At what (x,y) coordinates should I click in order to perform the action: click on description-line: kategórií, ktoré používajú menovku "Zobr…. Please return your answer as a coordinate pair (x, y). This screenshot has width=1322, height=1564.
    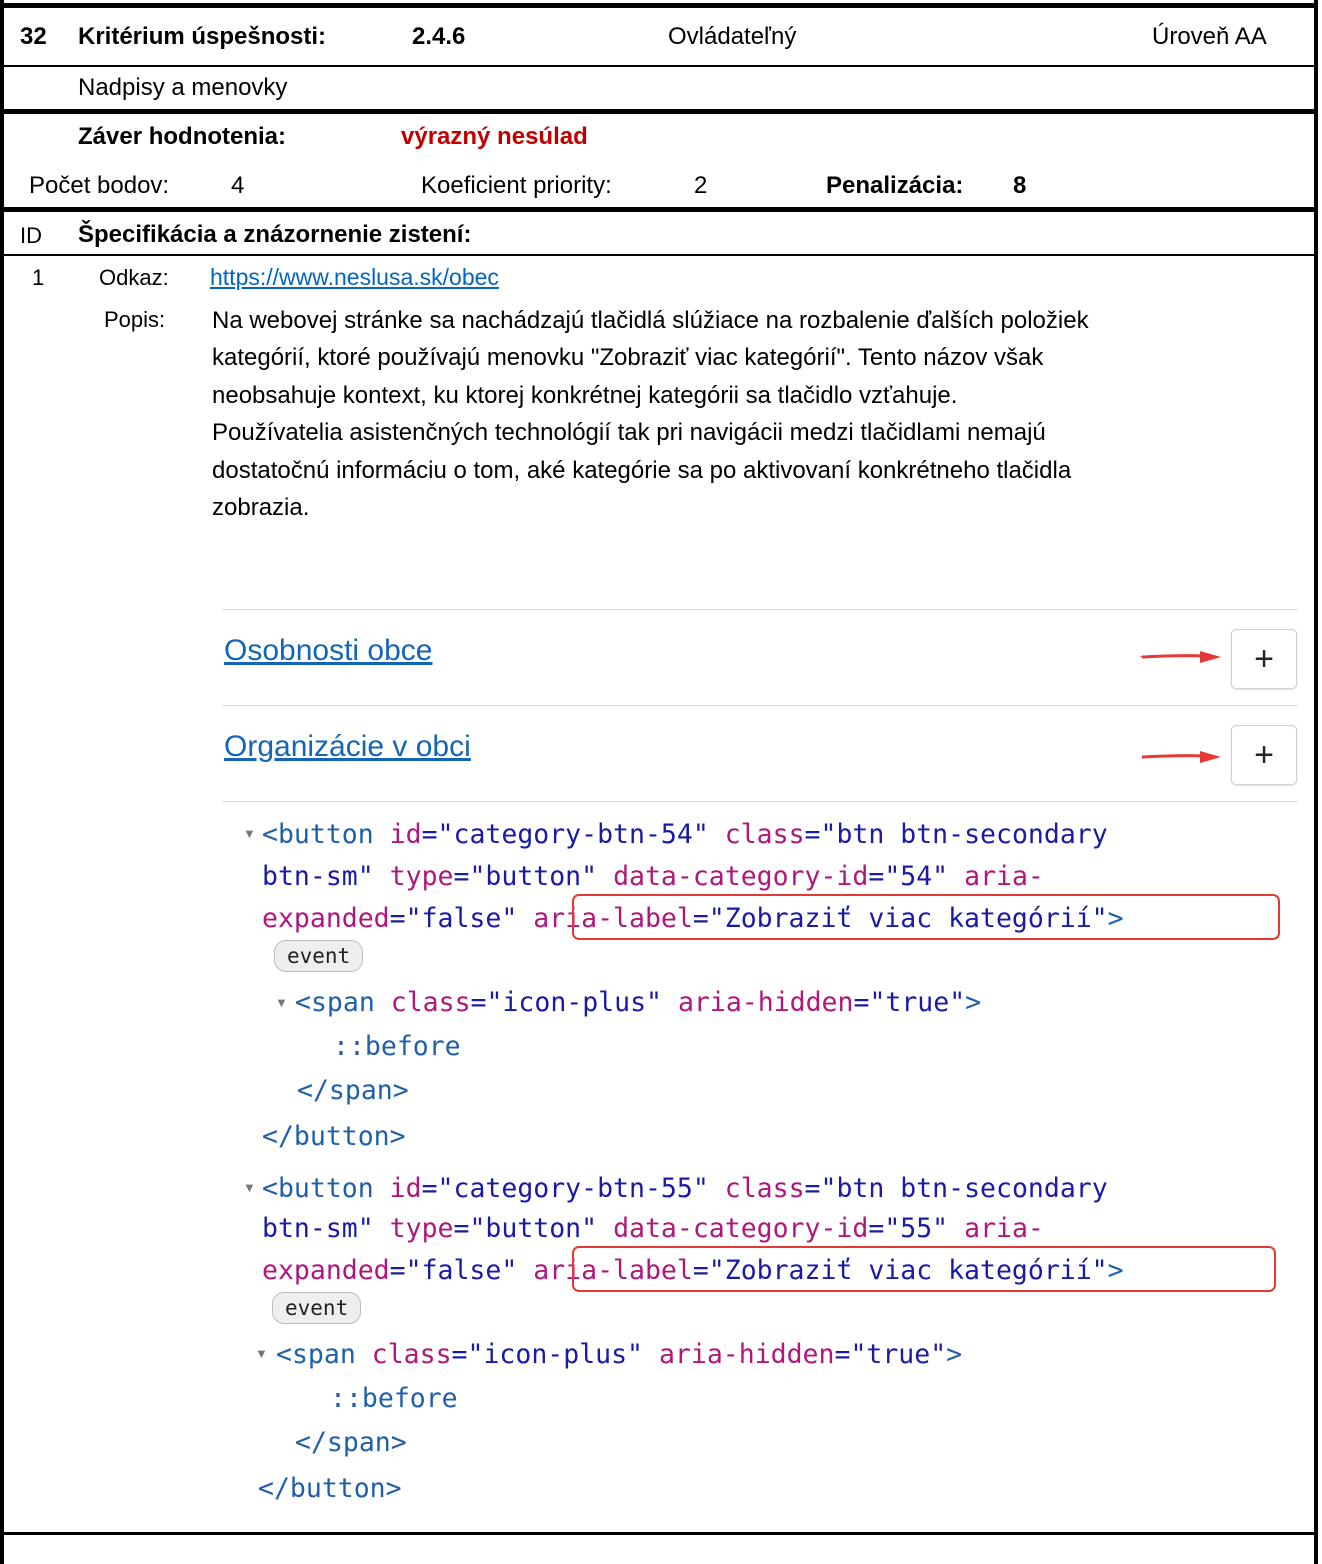
    Looking at the image, I should click on (628, 358).